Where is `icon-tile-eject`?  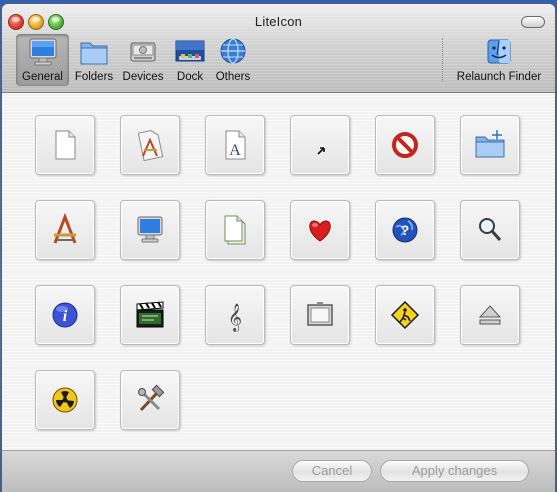 icon-tile-eject is located at coordinates (490, 315).